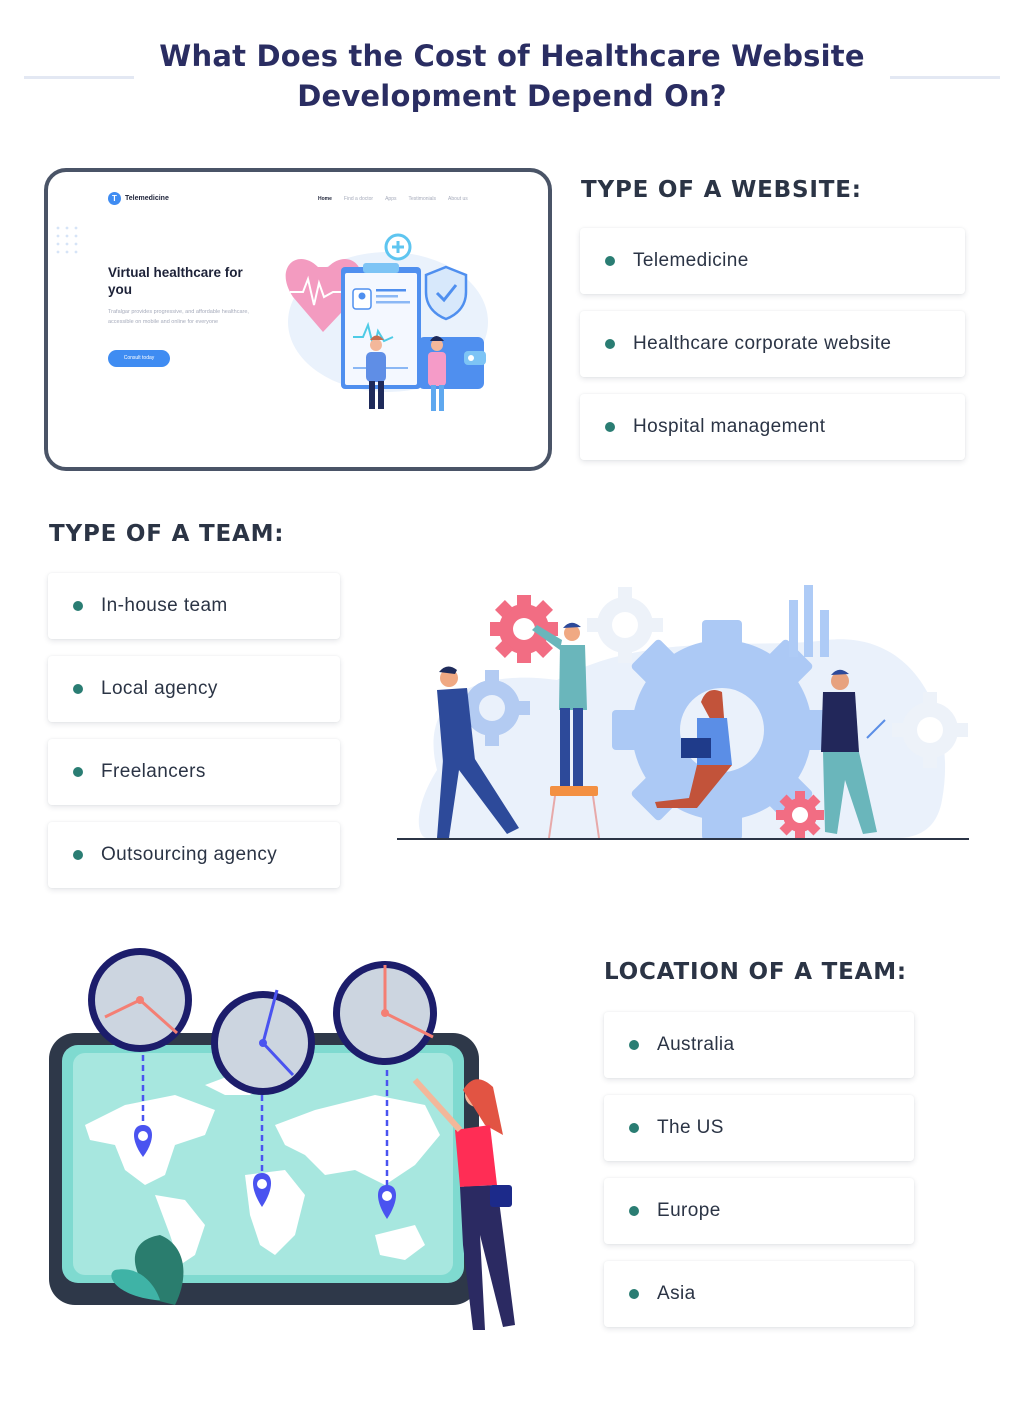  I want to click on shield-check-icon, so click(446, 293).